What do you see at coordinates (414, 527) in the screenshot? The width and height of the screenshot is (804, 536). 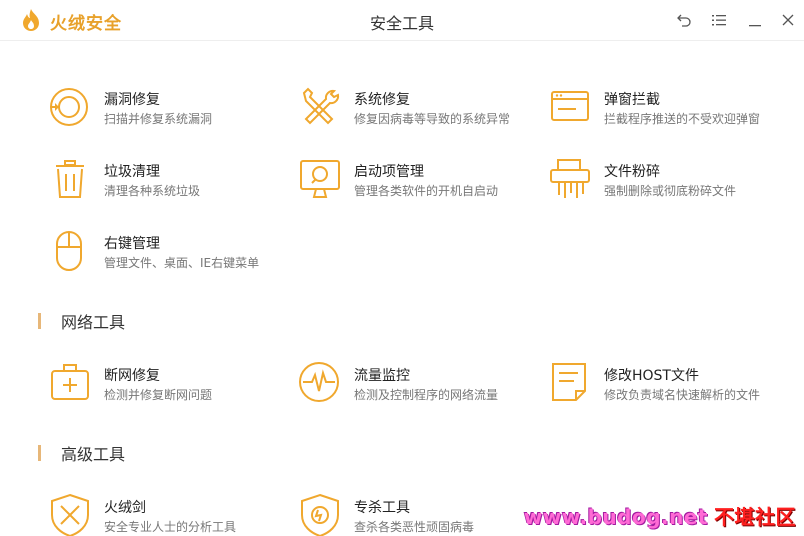 I see `tool-desc: 查杀各类恶性顽固病毒` at bounding box center [414, 527].